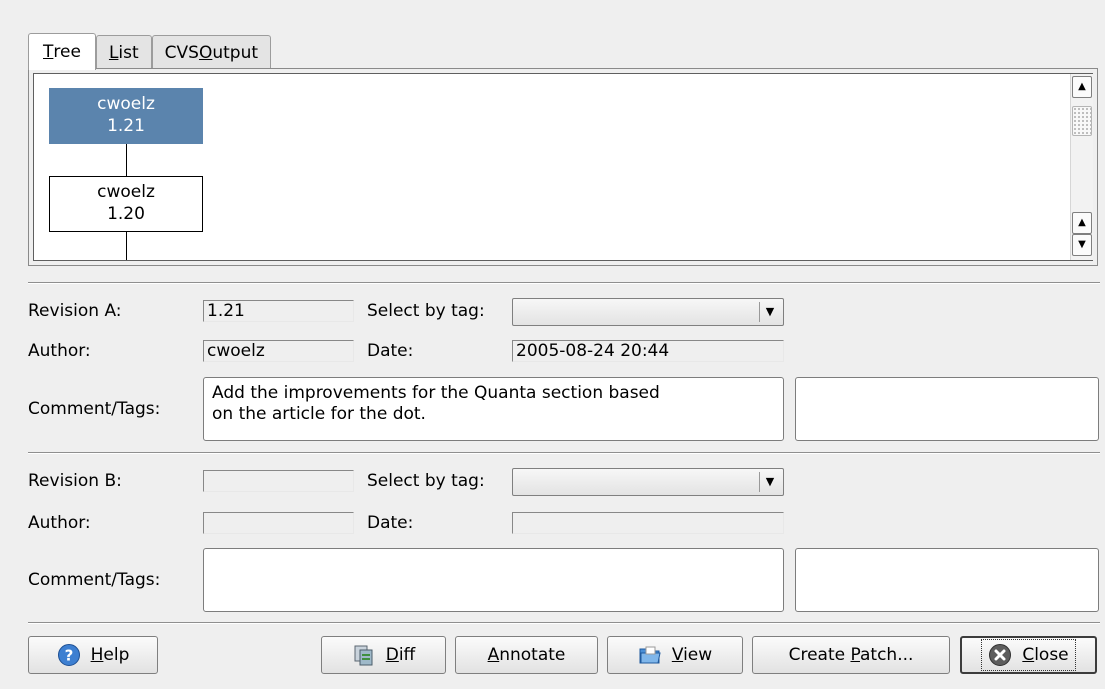  I want to click on comment-a-label: Comment/Tags:, so click(94, 409).